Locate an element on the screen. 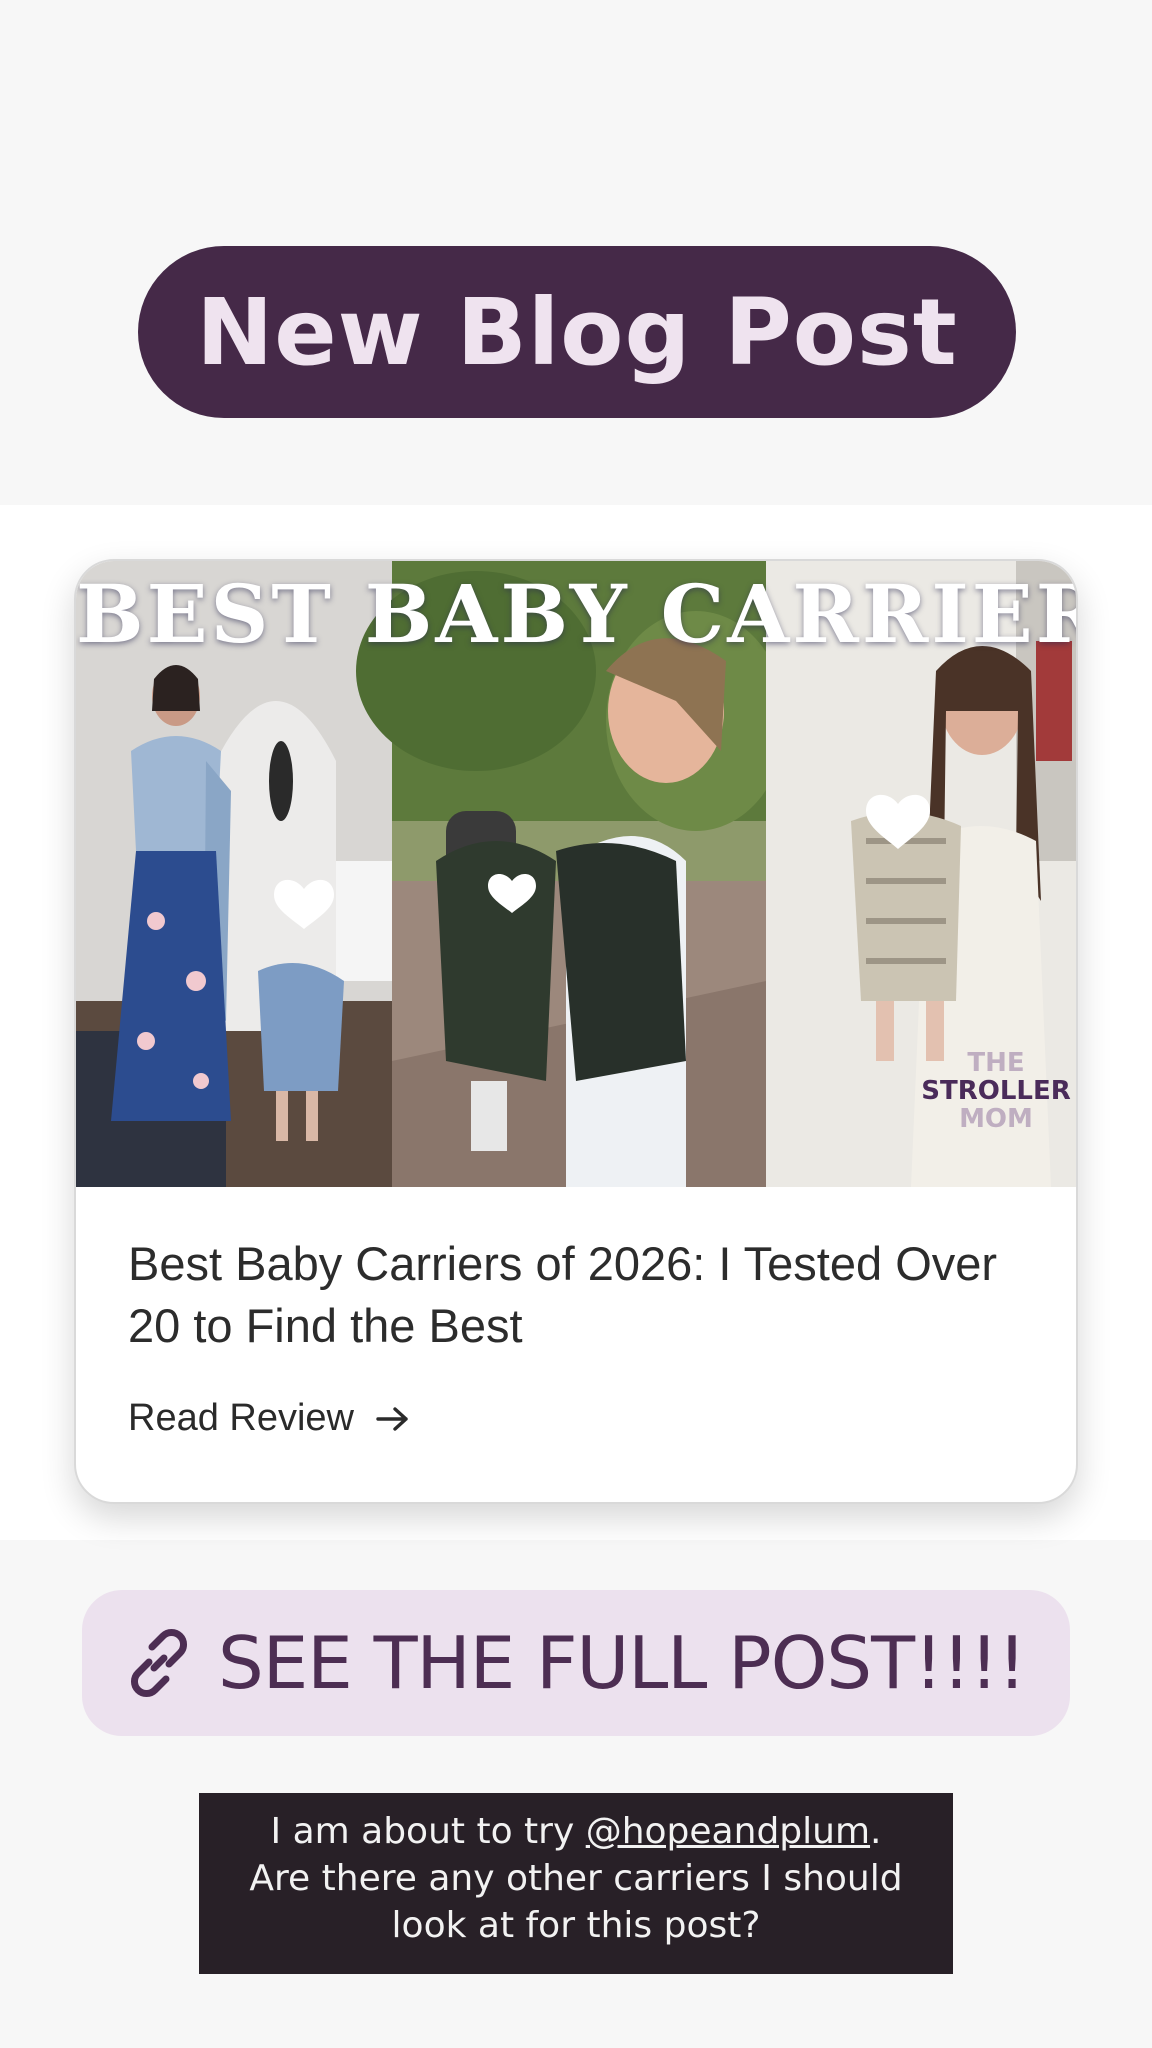  badge-title: New Blog Post is located at coordinates (577, 332).